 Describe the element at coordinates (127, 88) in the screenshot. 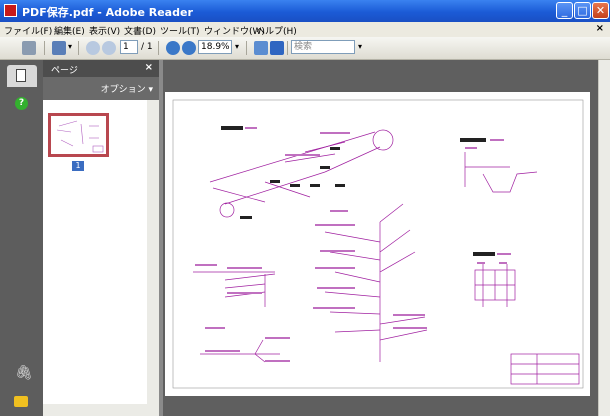

I see `options-menu-button: オプション ▾` at that location.